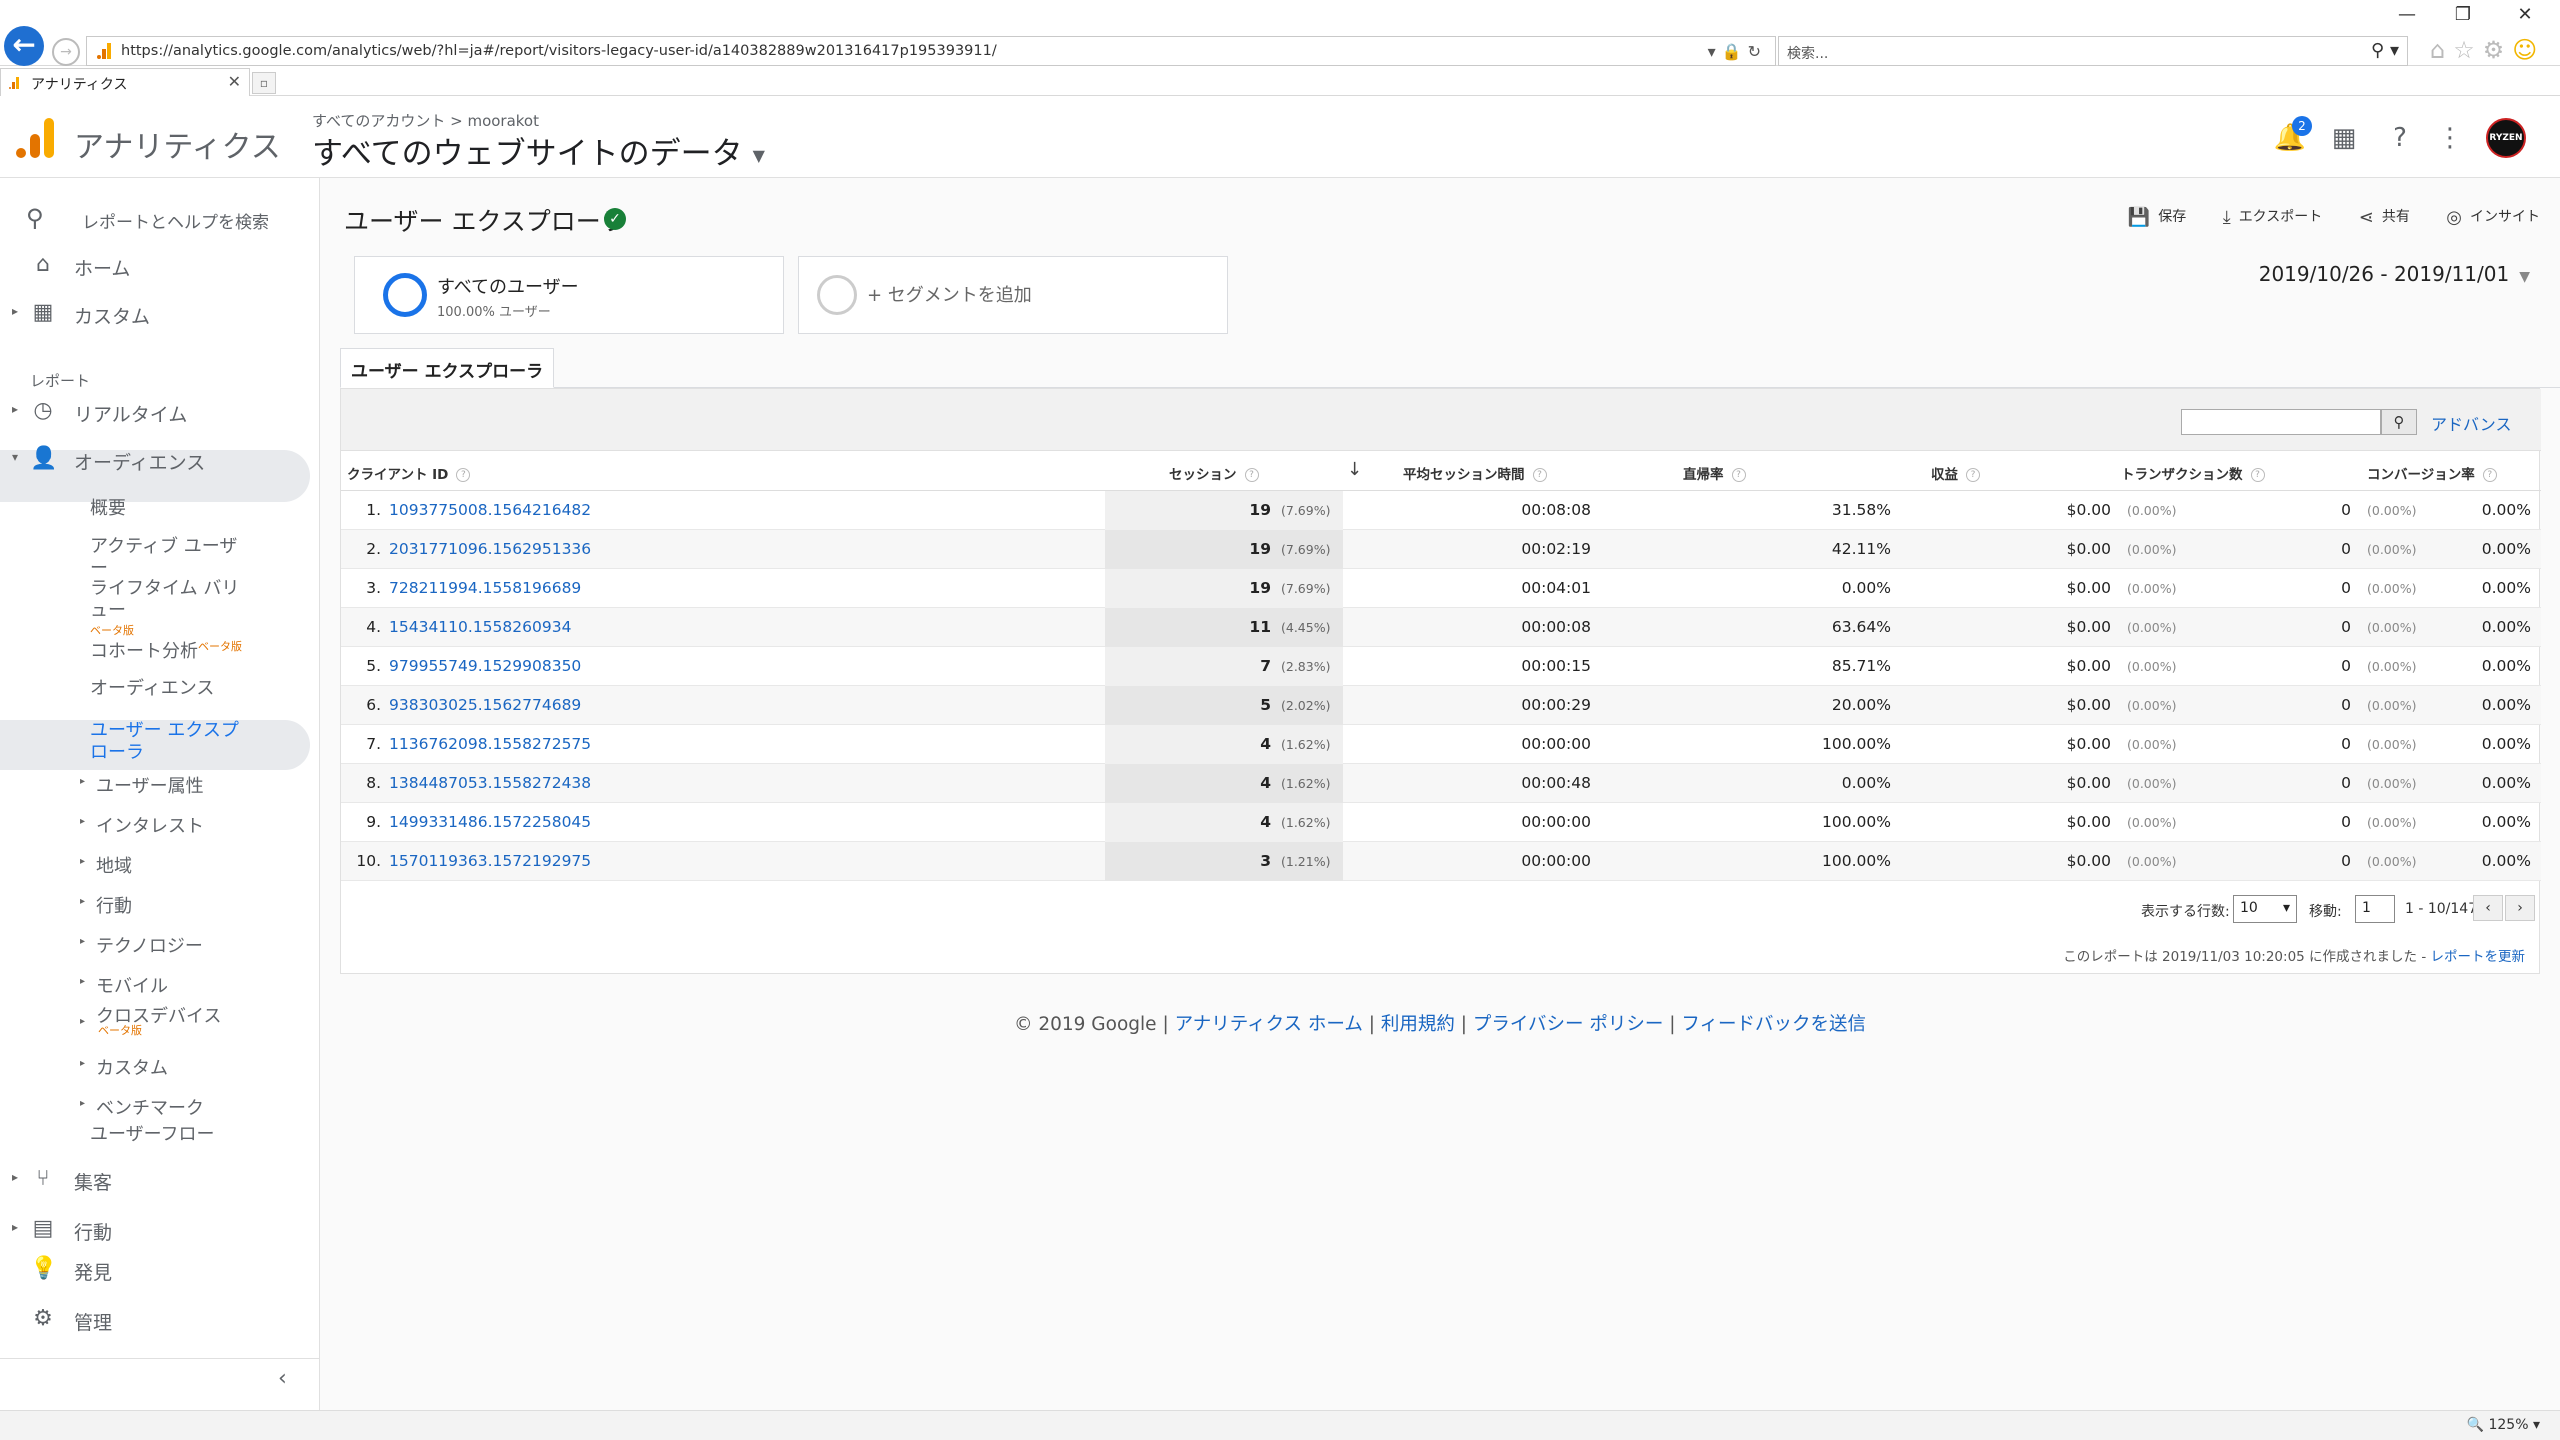 This screenshot has width=2560, height=1440. I want to click on sidebar-search: ⚲ レポートとヘルプを検索, so click(167, 218).